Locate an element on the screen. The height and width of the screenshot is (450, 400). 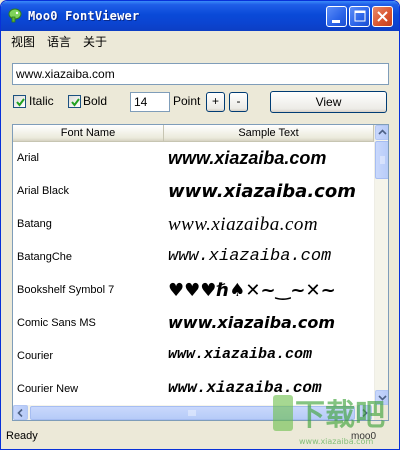
table-row: Arial www.xiazaiba.com is located at coordinates (193, 158).